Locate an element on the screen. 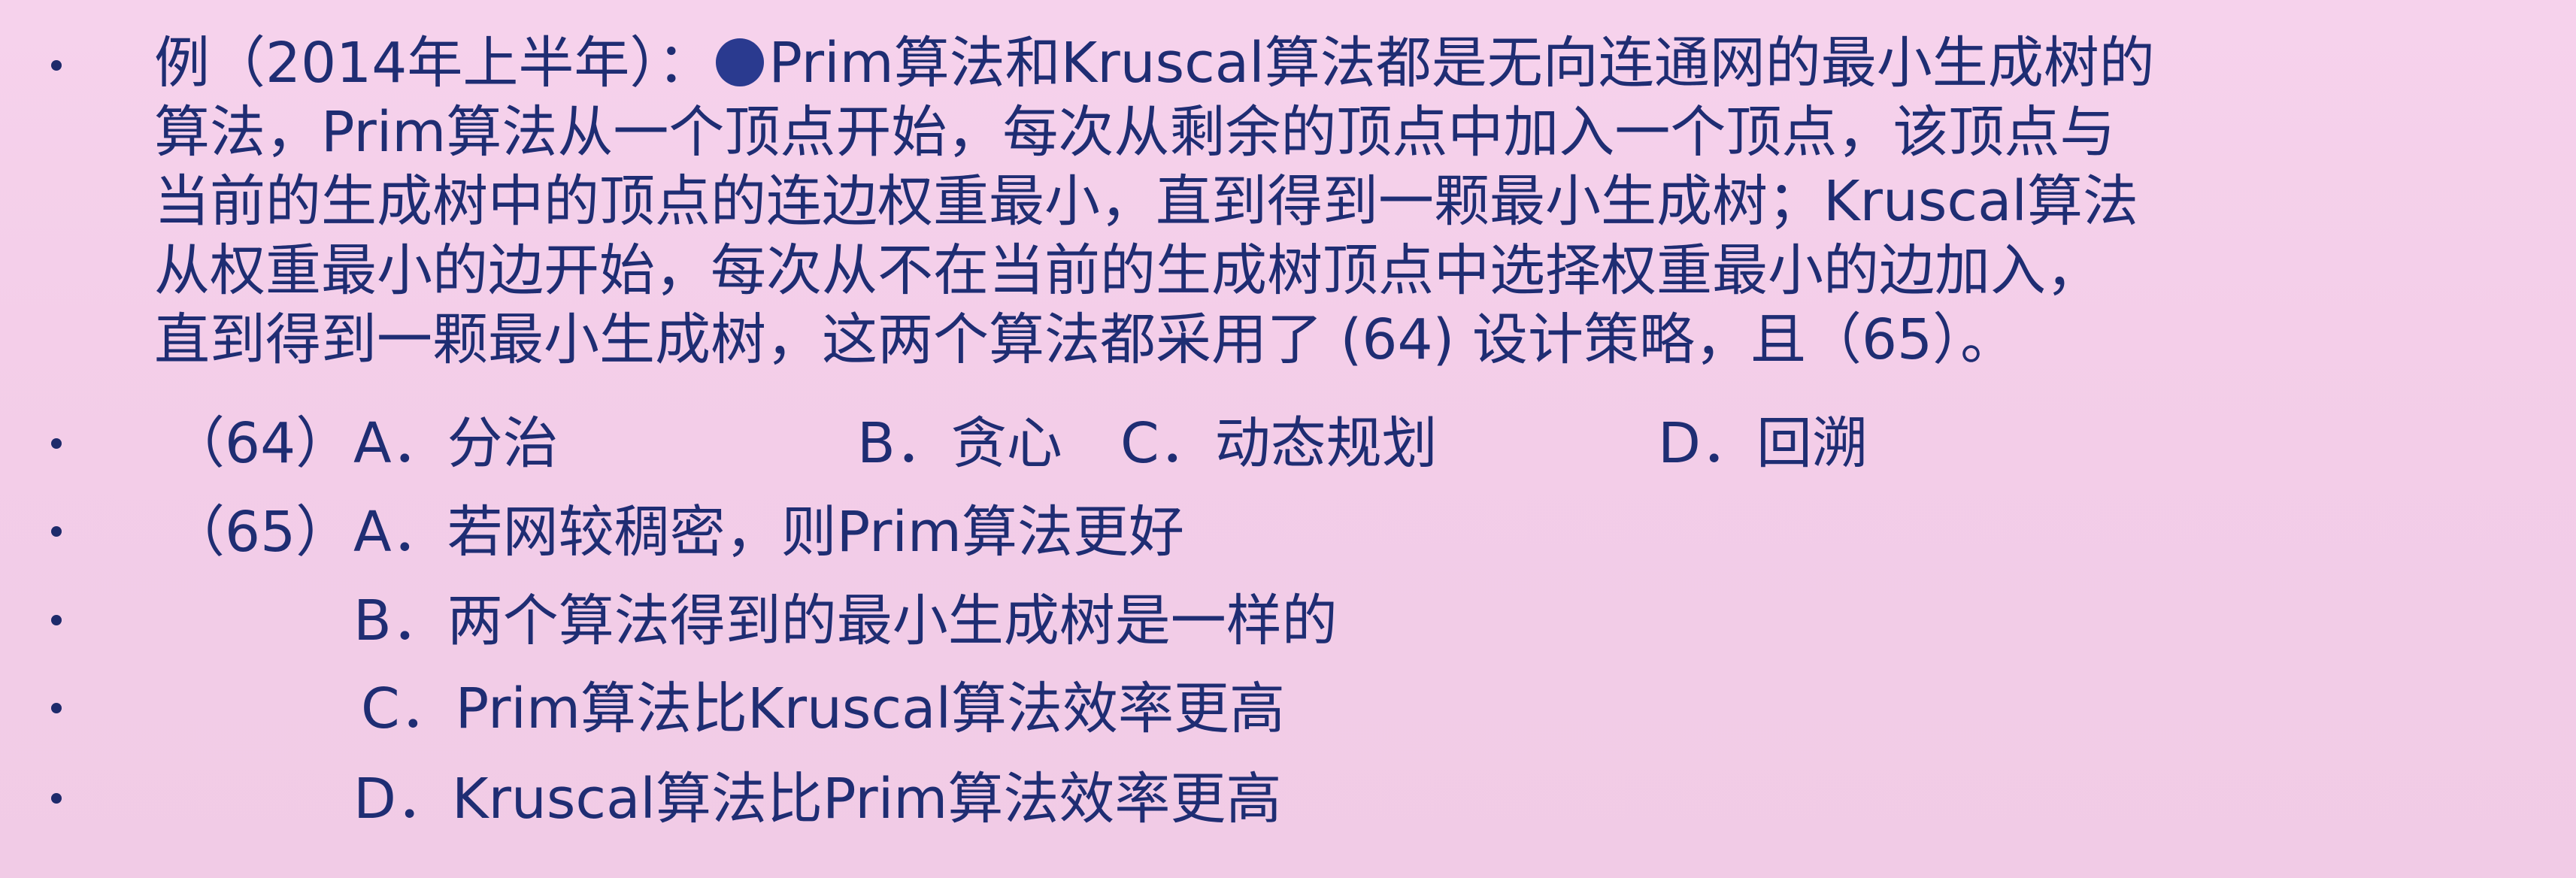 This screenshot has height=878, width=2576. q64-label: （64） is located at coordinates (260, 443).